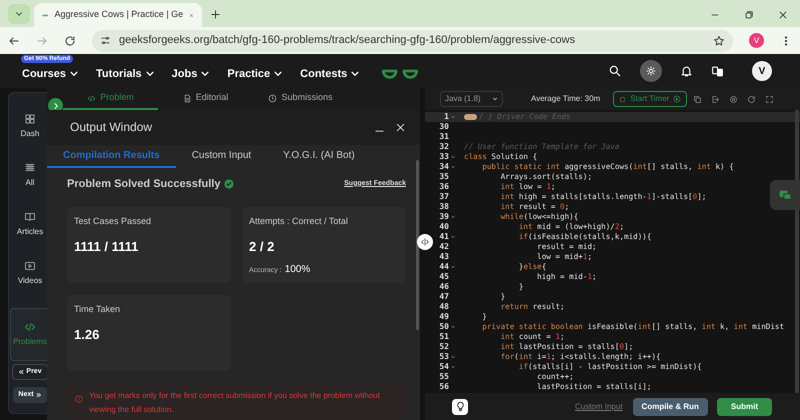 The height and width of the screenshot is (420, 800). Describe the element at coordinates (446, 117) in the screenshot. I see `line-number: 1` at that location.